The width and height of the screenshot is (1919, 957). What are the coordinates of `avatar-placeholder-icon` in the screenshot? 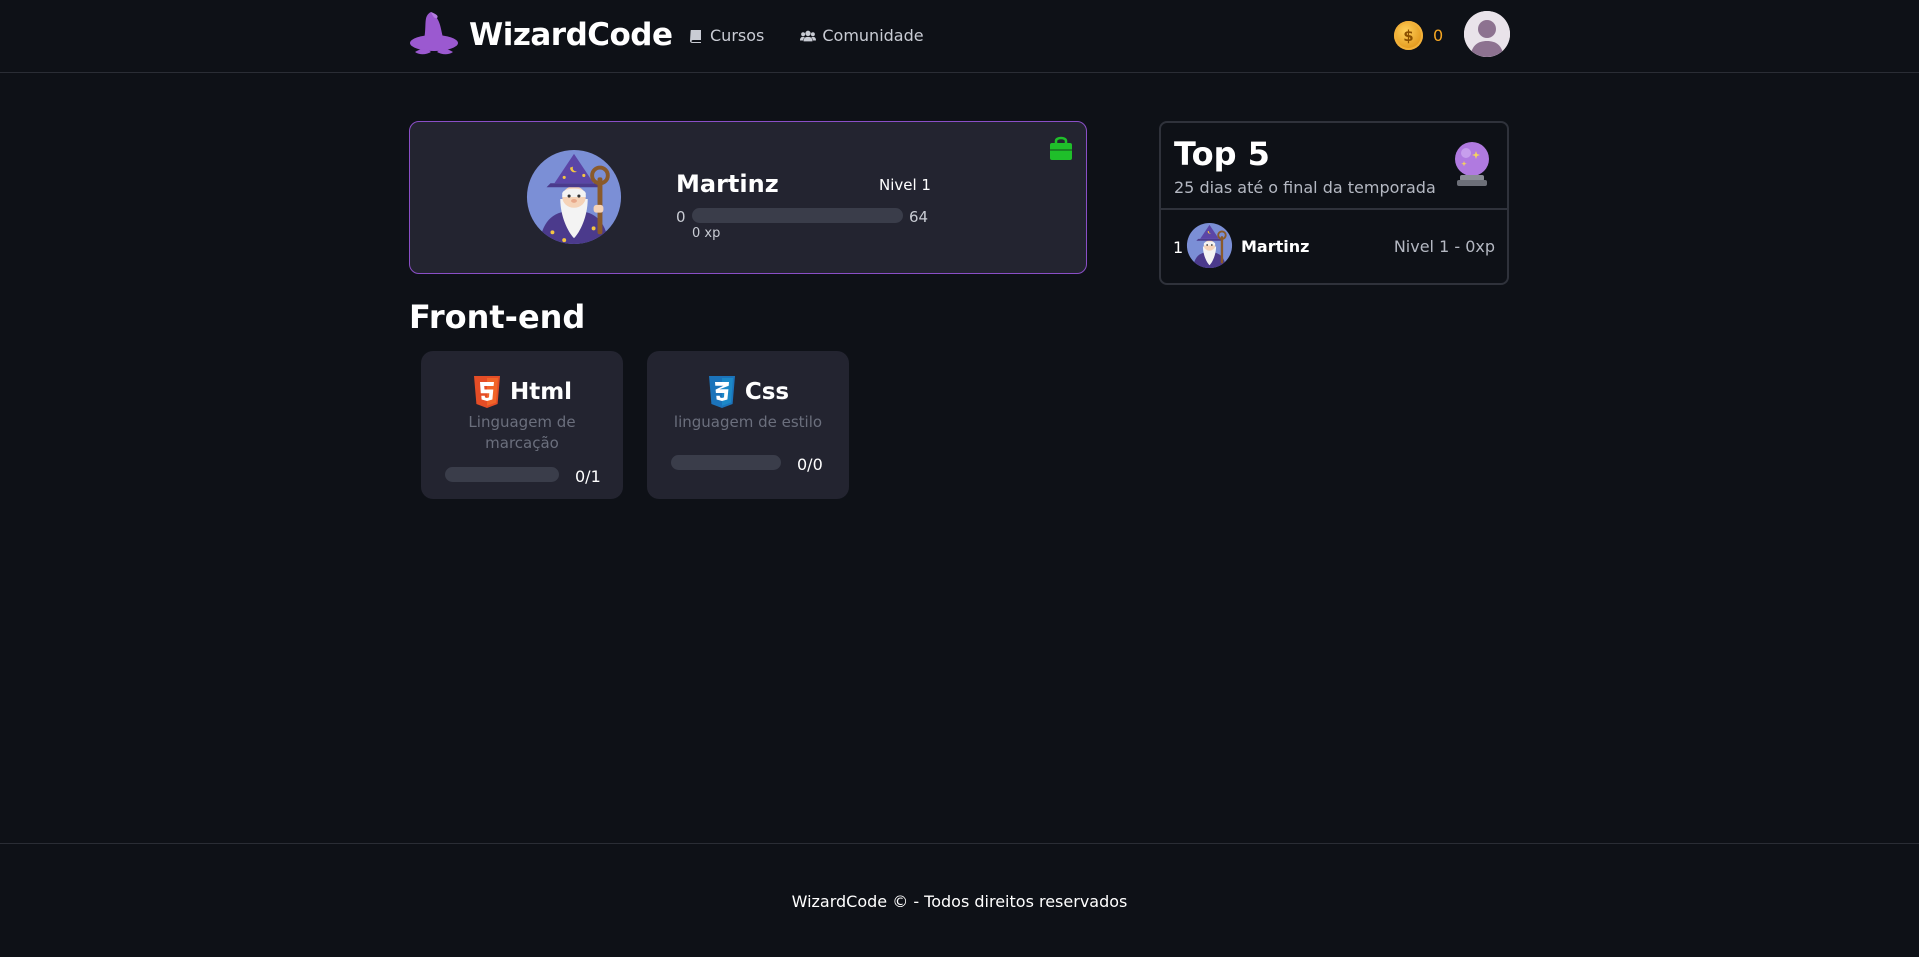 It's located at (1487, 34).